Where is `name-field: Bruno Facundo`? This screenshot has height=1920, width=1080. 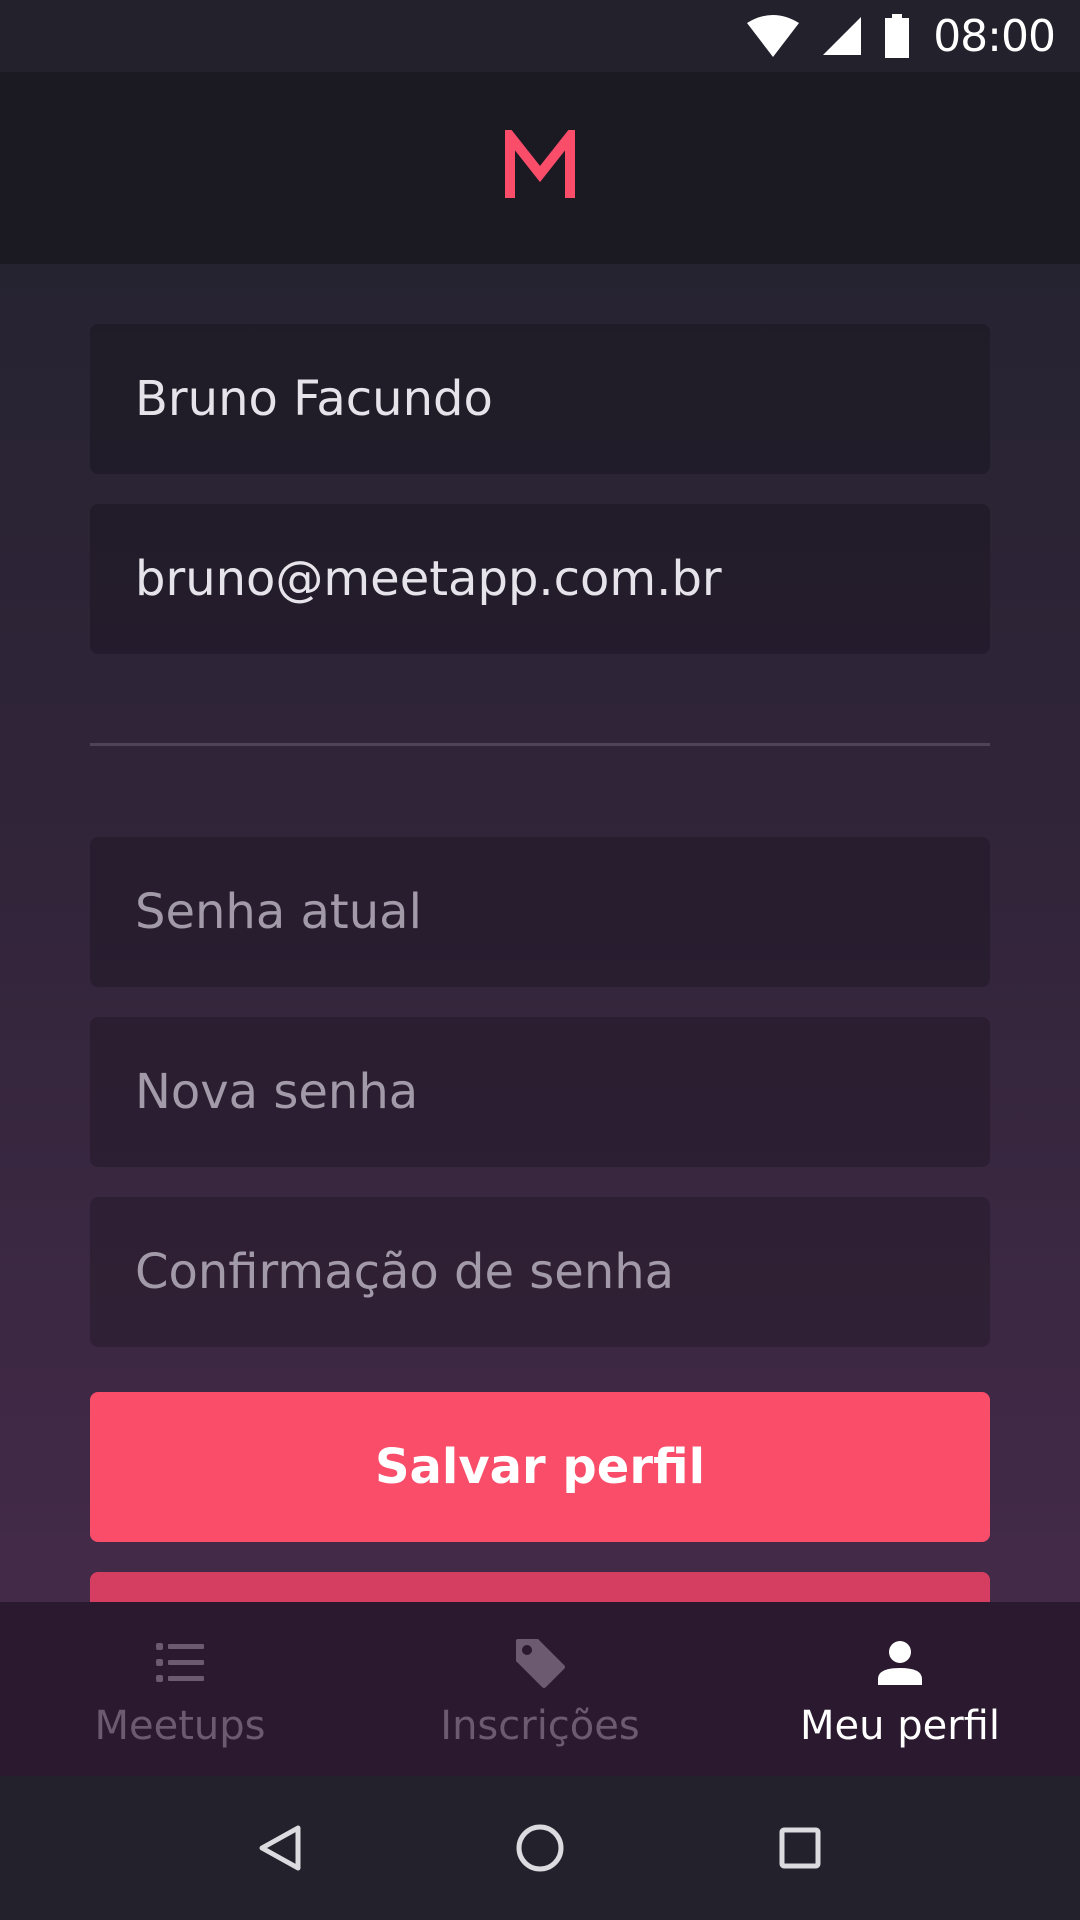
name-field: Bruno Facundo is located at coordinates (540, 399).